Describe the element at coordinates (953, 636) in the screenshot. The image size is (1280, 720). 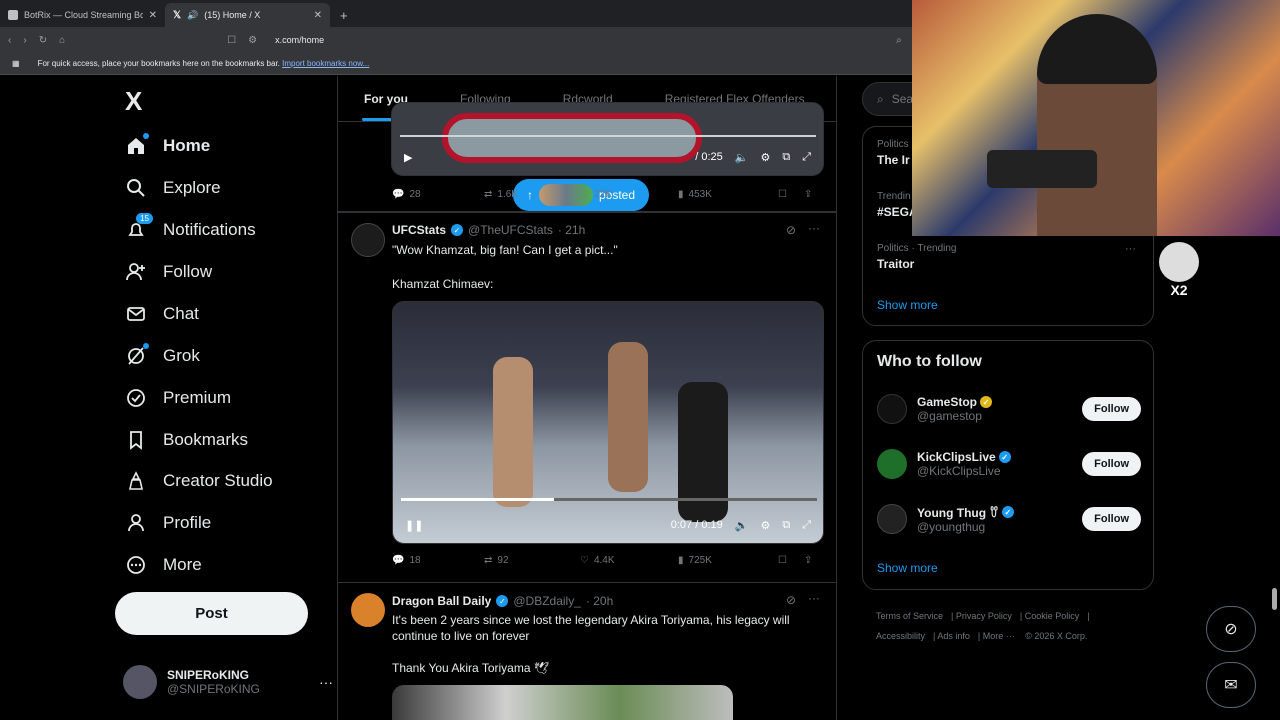
I see `footer-link: Ads info` at that location.